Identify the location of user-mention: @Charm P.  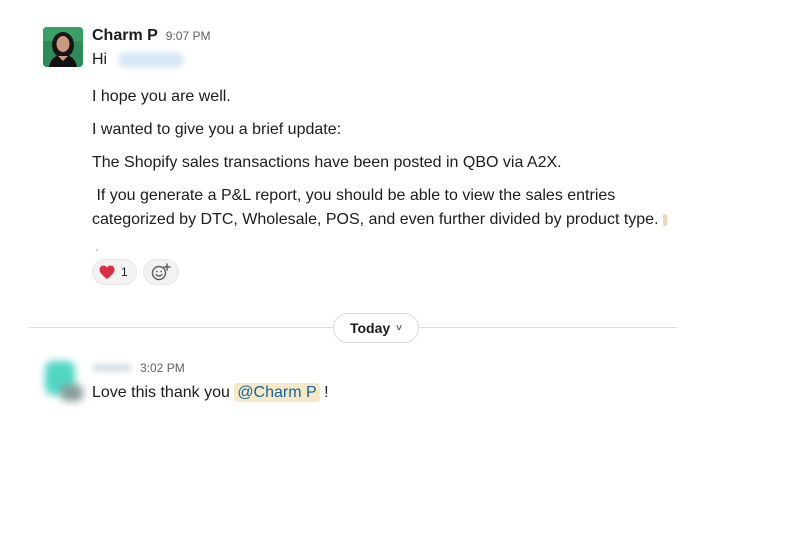
(277, 392).